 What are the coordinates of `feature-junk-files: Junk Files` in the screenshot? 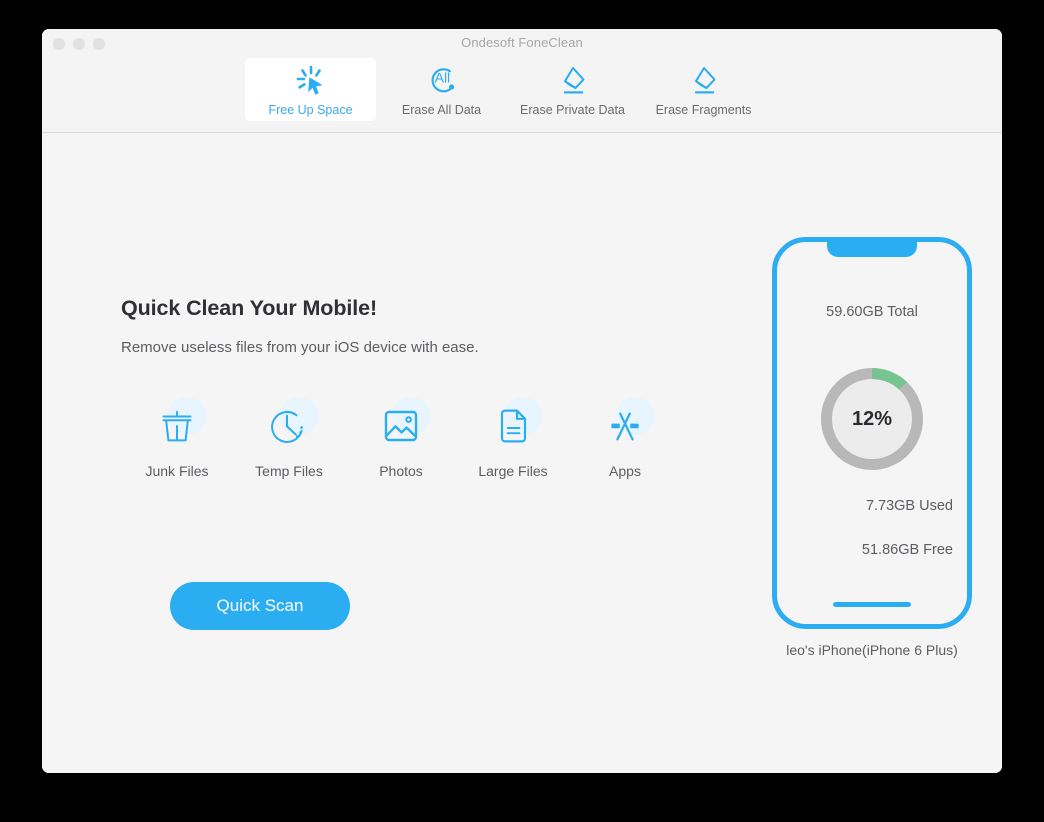 It's located at (177, 438).